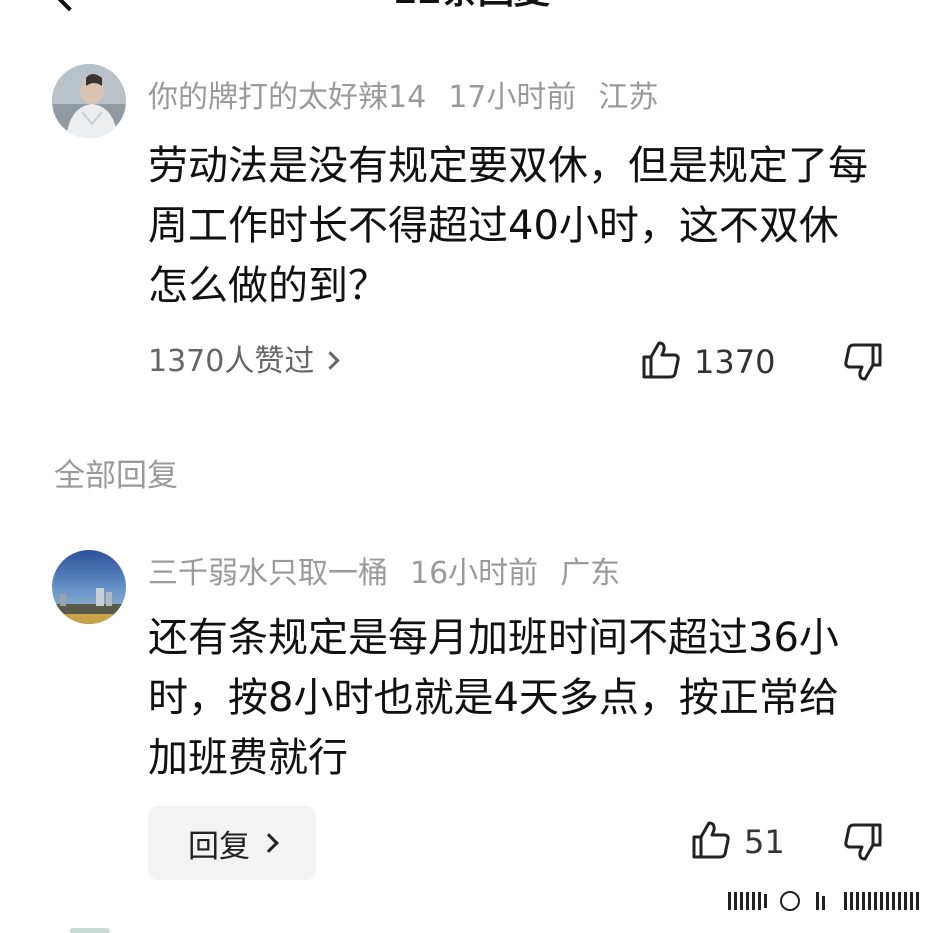  Describe the element at coordinates (90, 930) in the screenshot. I see `next-avatar-peek` at that location.